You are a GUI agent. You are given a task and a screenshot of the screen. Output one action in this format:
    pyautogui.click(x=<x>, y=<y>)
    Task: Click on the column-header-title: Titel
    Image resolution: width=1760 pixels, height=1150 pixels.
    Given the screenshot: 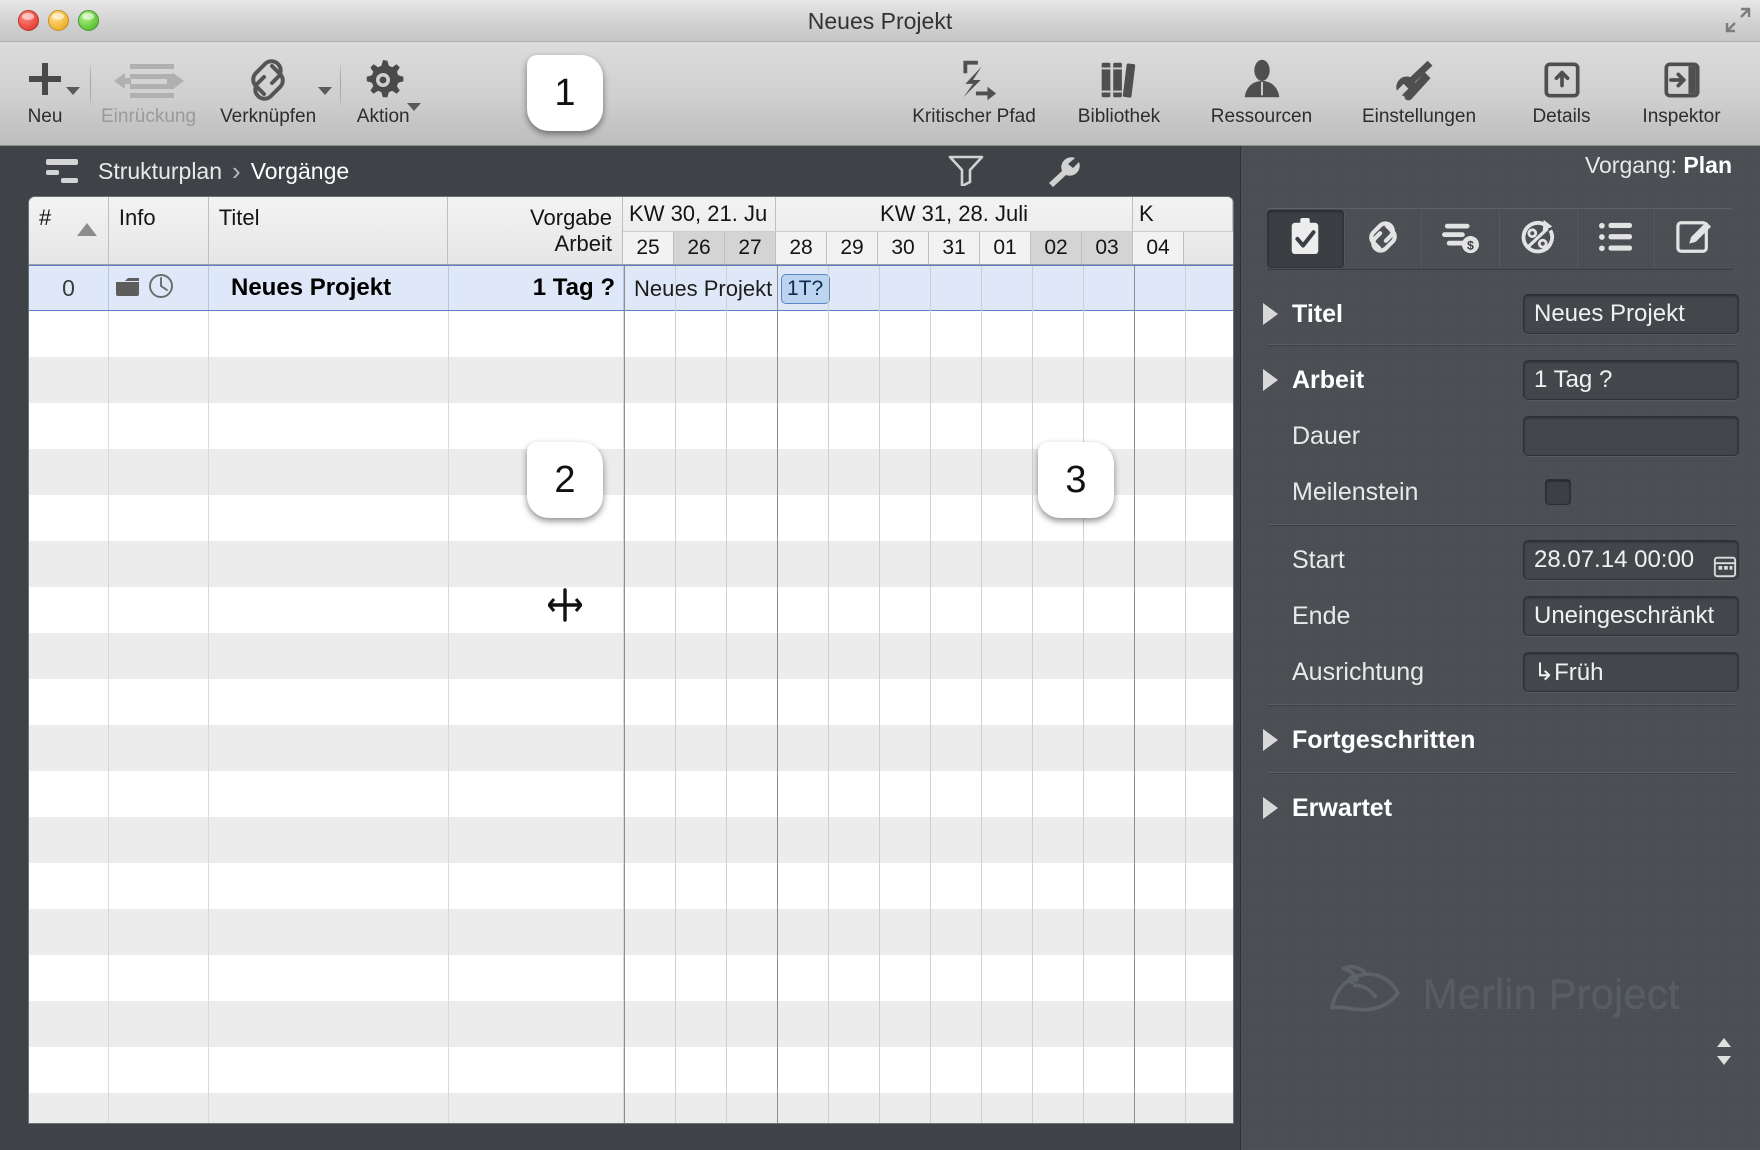 What is the action you would take?
    pyautogui.click(x=329, y=230)
    